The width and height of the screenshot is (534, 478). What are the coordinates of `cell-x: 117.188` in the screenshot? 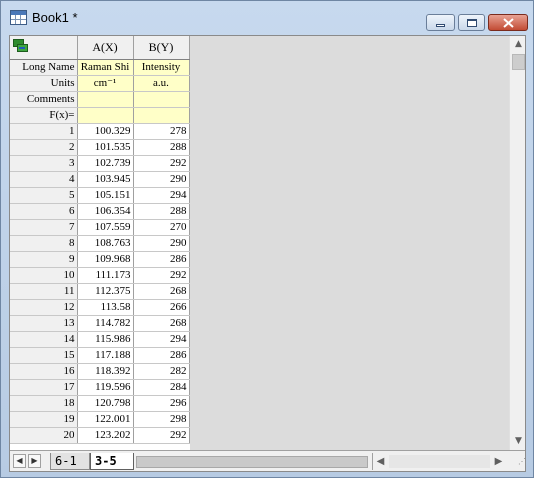 It's located at (105, 355).